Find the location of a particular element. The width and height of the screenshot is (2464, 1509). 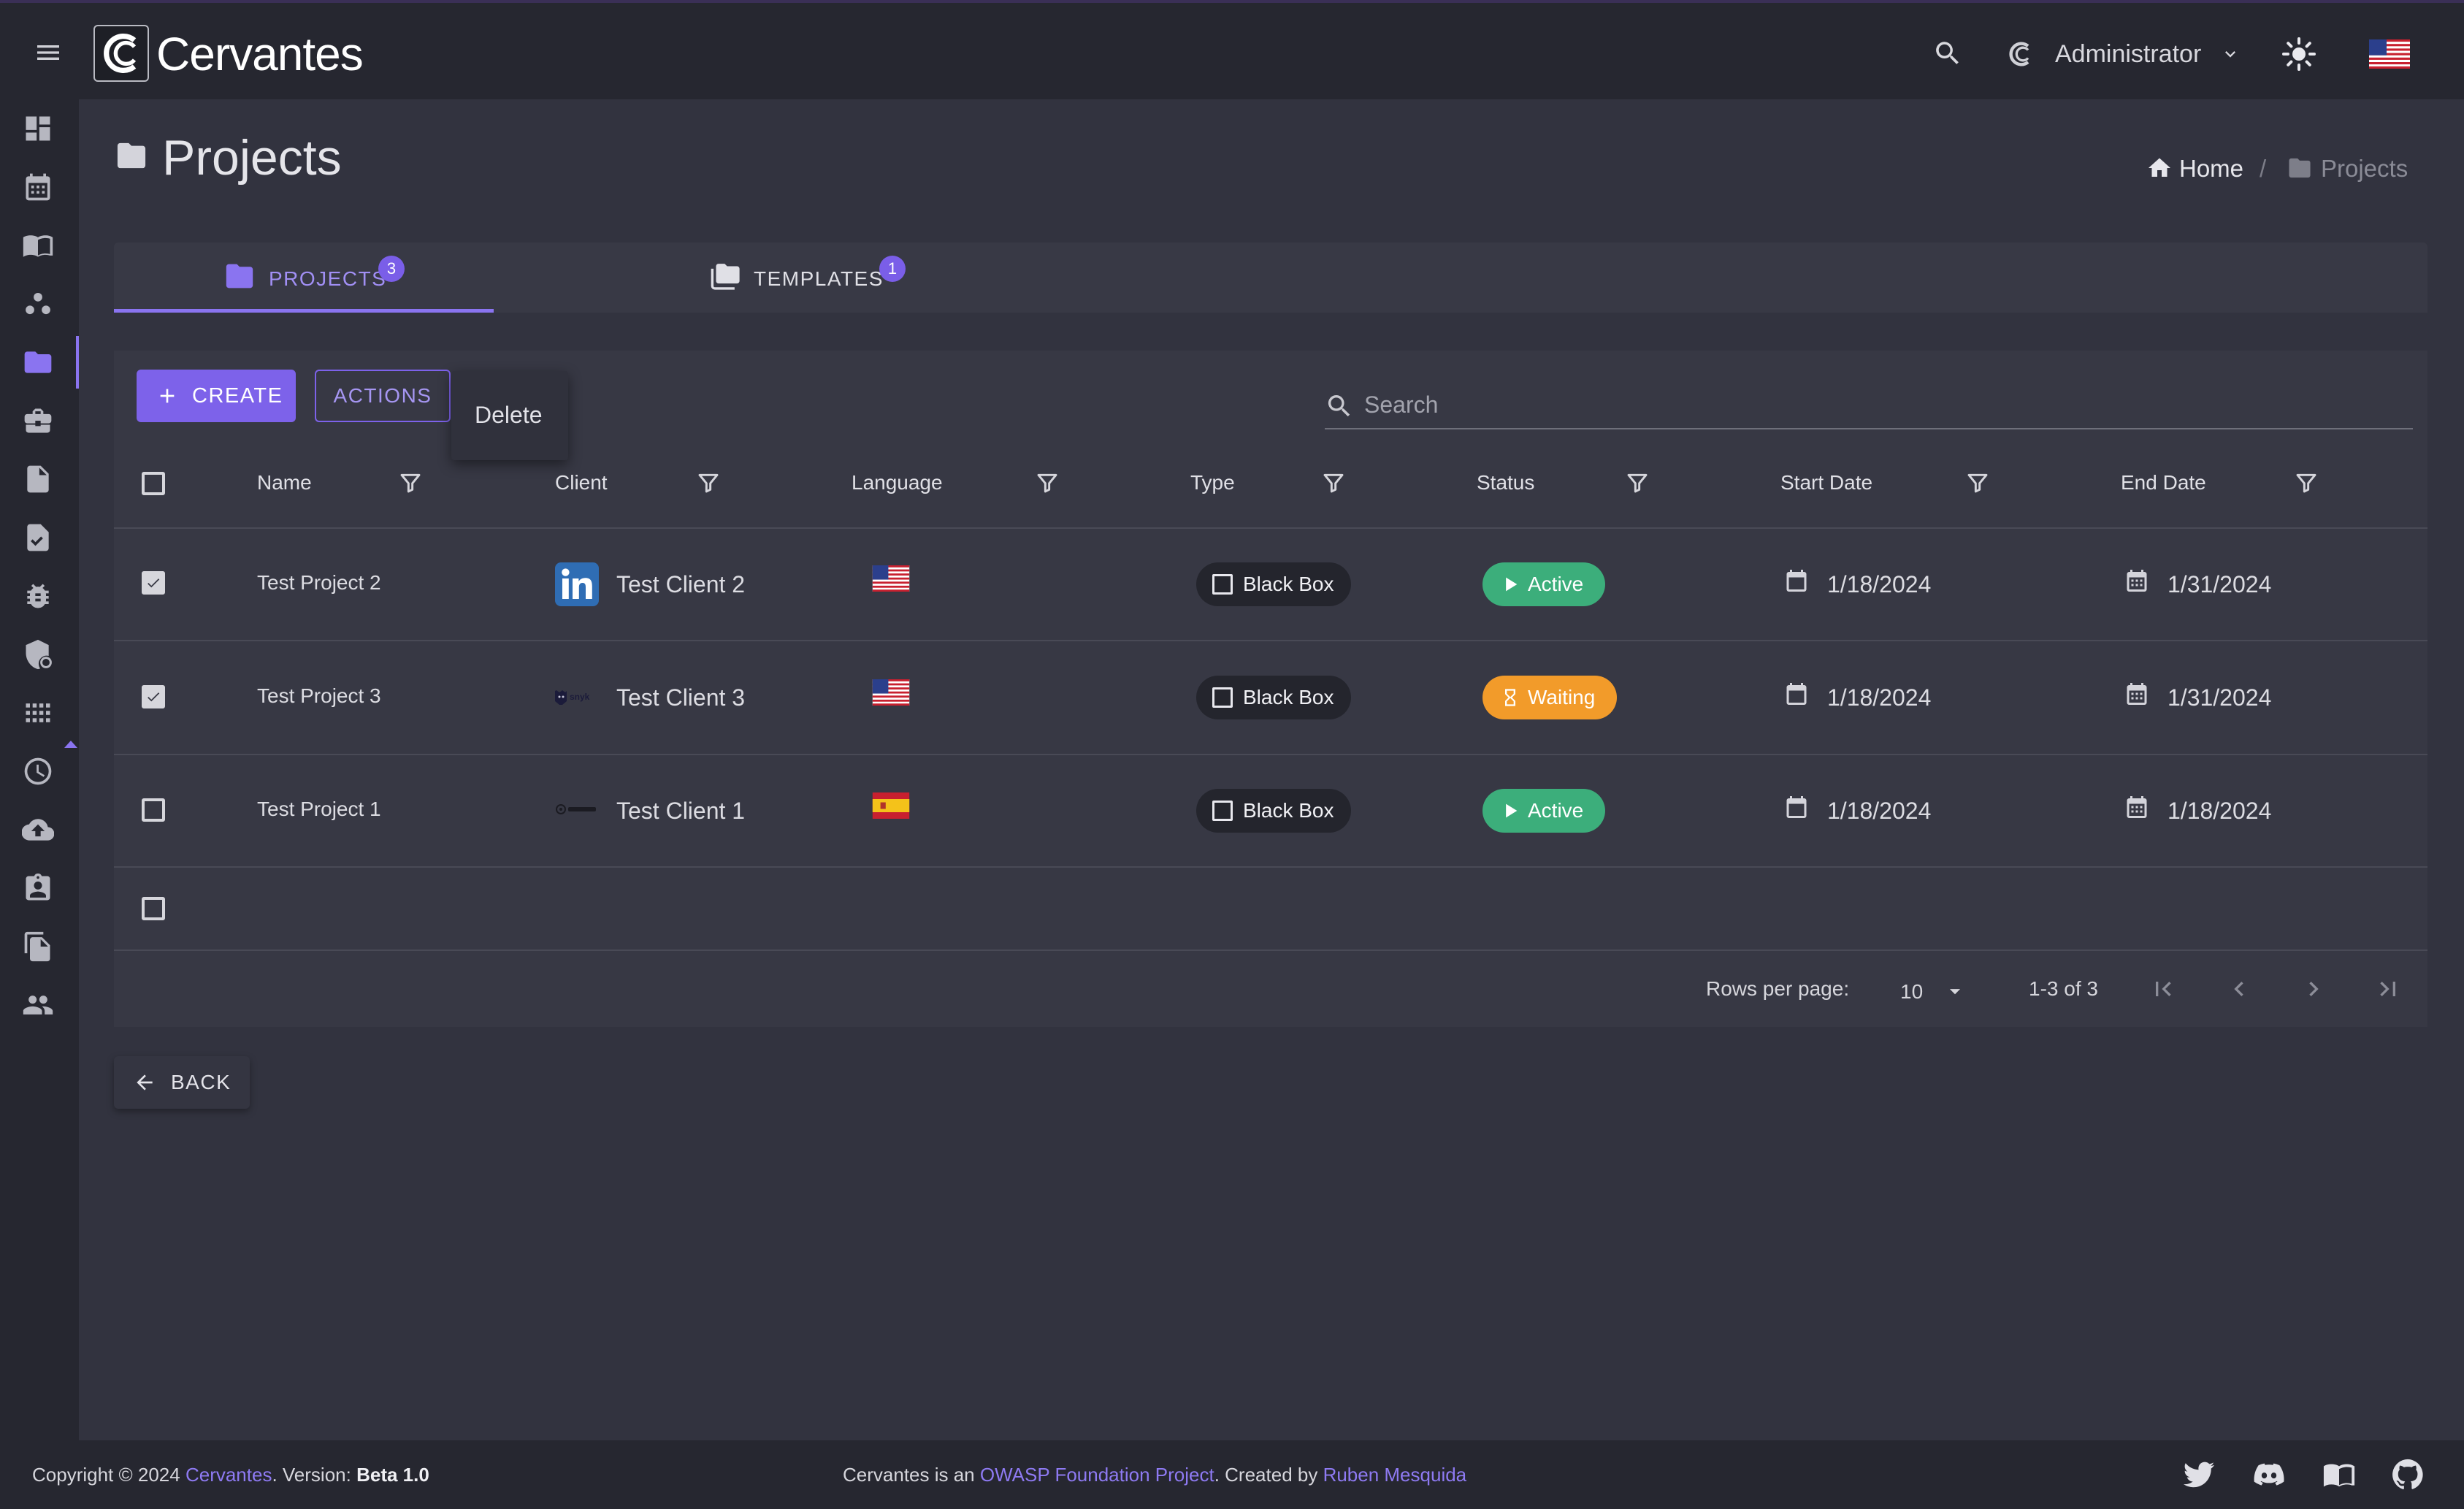

language-flag-icon is located at coordinates (2389, 54).